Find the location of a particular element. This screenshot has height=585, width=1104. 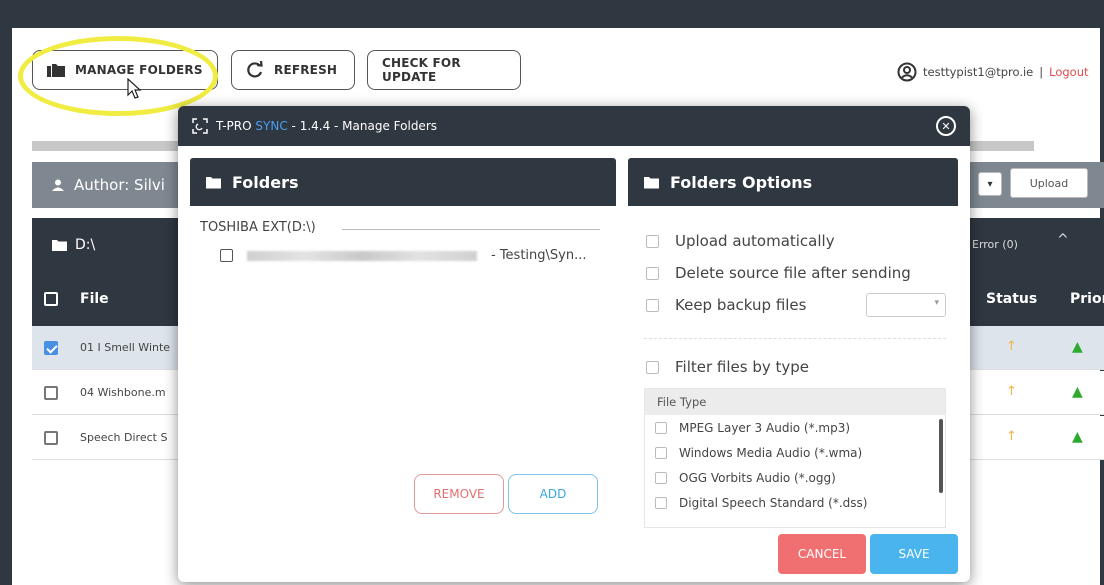

file-name: 01 I Smell Winte is located at coordinates (125, 347).